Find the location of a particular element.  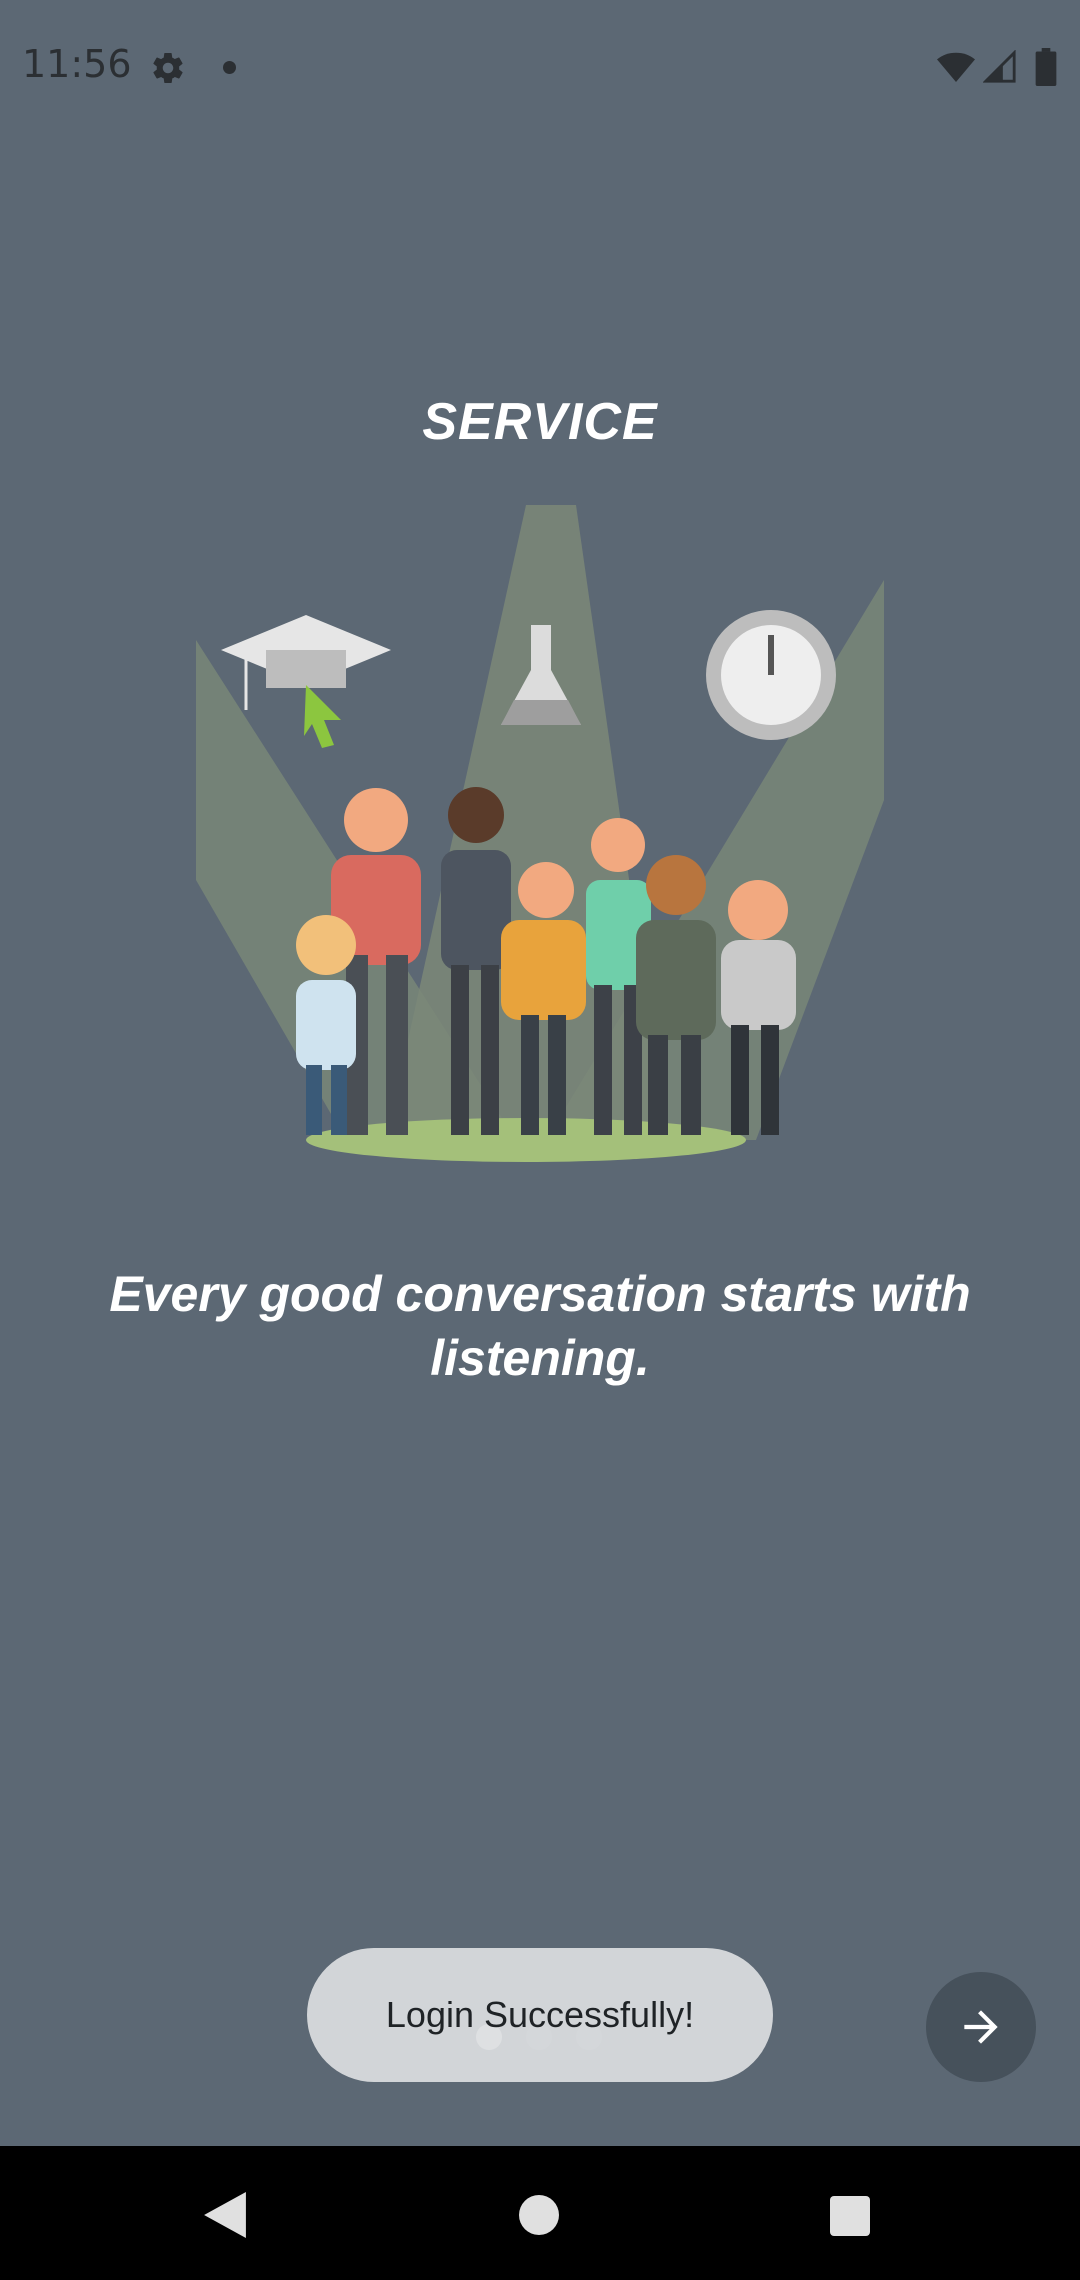

toast-message: Login Successfully! is located at coordinates (540, 2015).